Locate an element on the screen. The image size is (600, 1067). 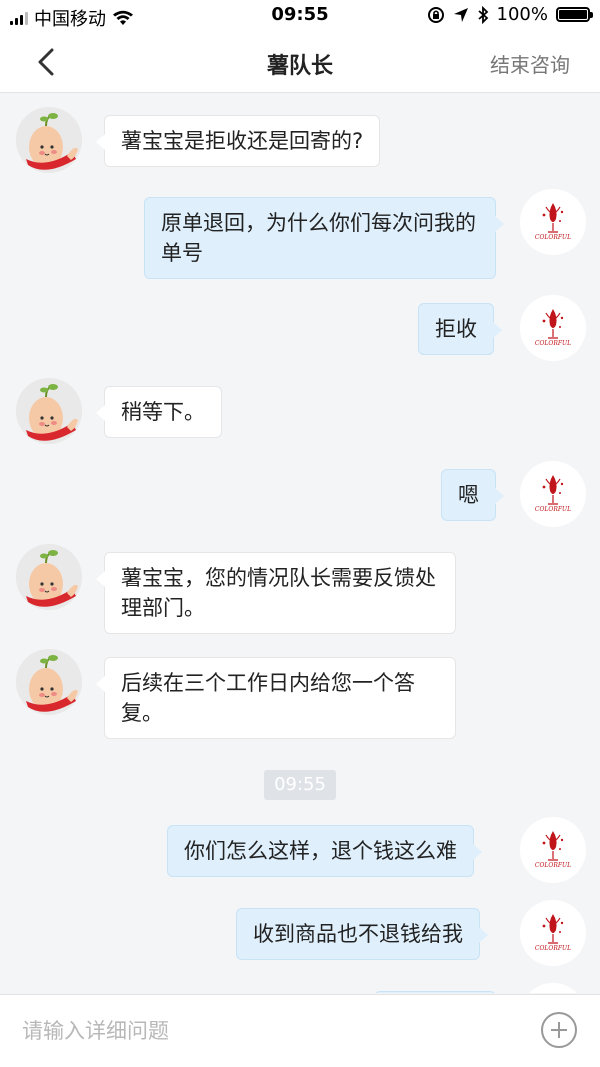
user-avatar is located at coordinates (553, 988).